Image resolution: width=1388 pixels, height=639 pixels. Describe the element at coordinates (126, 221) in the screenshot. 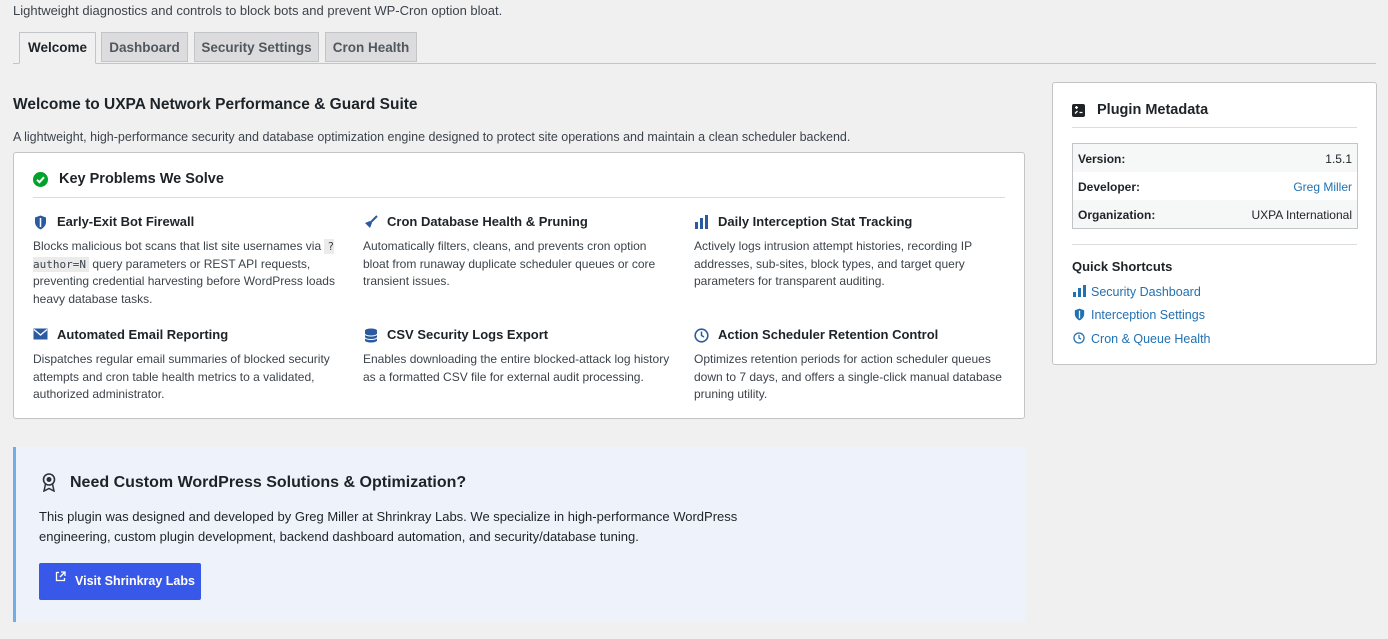

I see `feature-title: Early-Exit Bot Firewall` at that location.